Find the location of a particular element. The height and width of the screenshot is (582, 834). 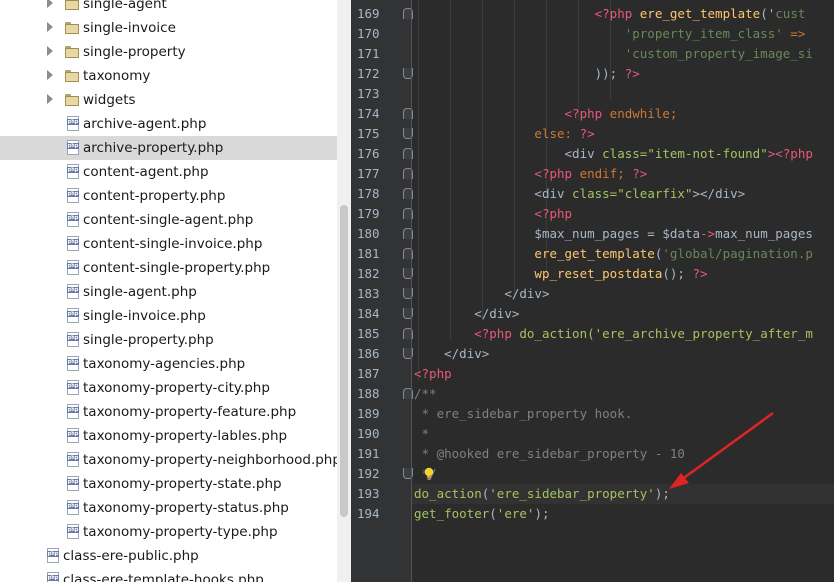

gutter-line-182: 182 is located at coordinates (382, 274).